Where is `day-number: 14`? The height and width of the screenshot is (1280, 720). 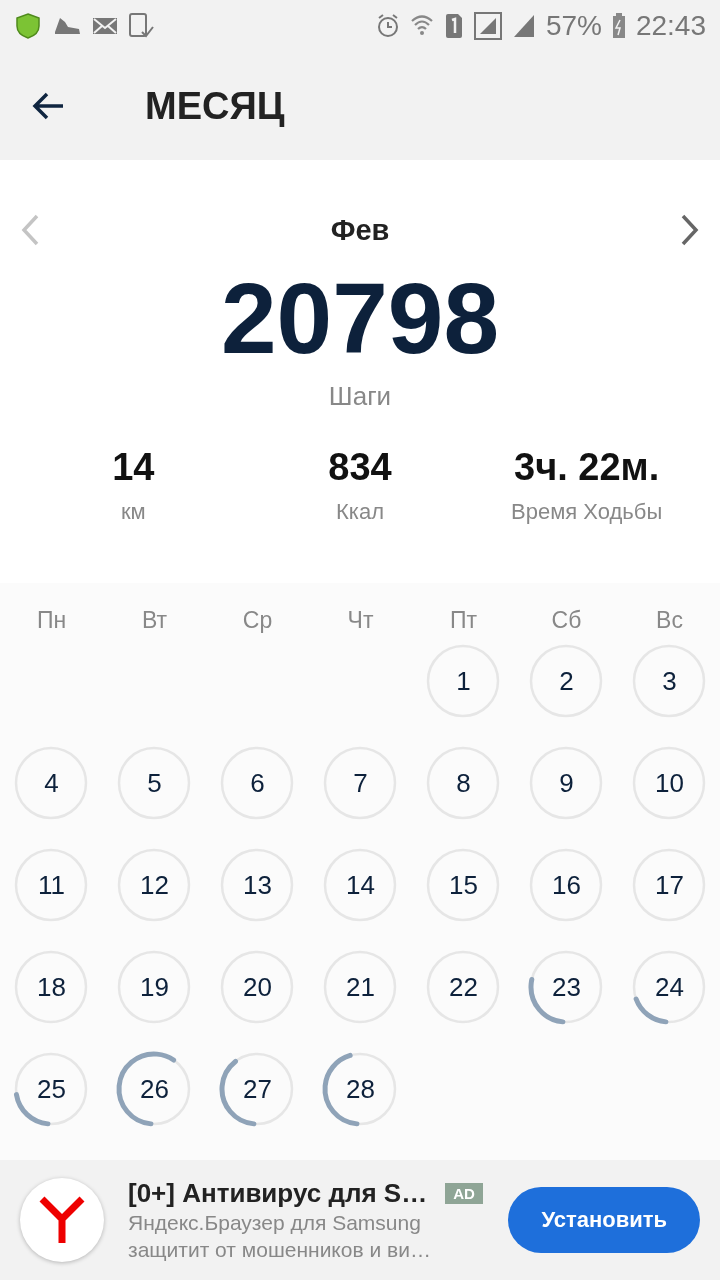
day-number: 14 is located at coordinates (360, 885).